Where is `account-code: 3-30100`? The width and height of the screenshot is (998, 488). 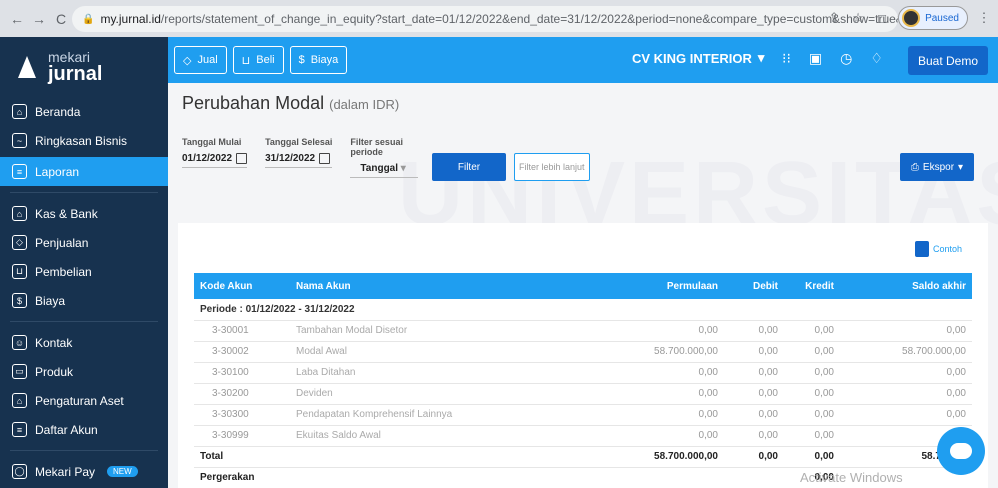 account-code: 3-30100 is located at coordinates (242, 372).